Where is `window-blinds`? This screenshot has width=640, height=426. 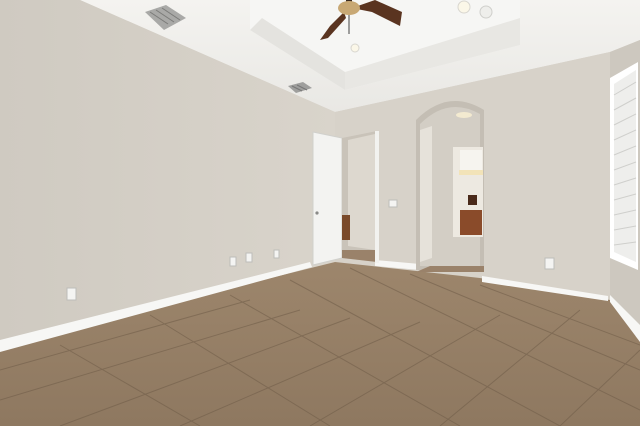
window-blinds is located at coordinates (624, 166).